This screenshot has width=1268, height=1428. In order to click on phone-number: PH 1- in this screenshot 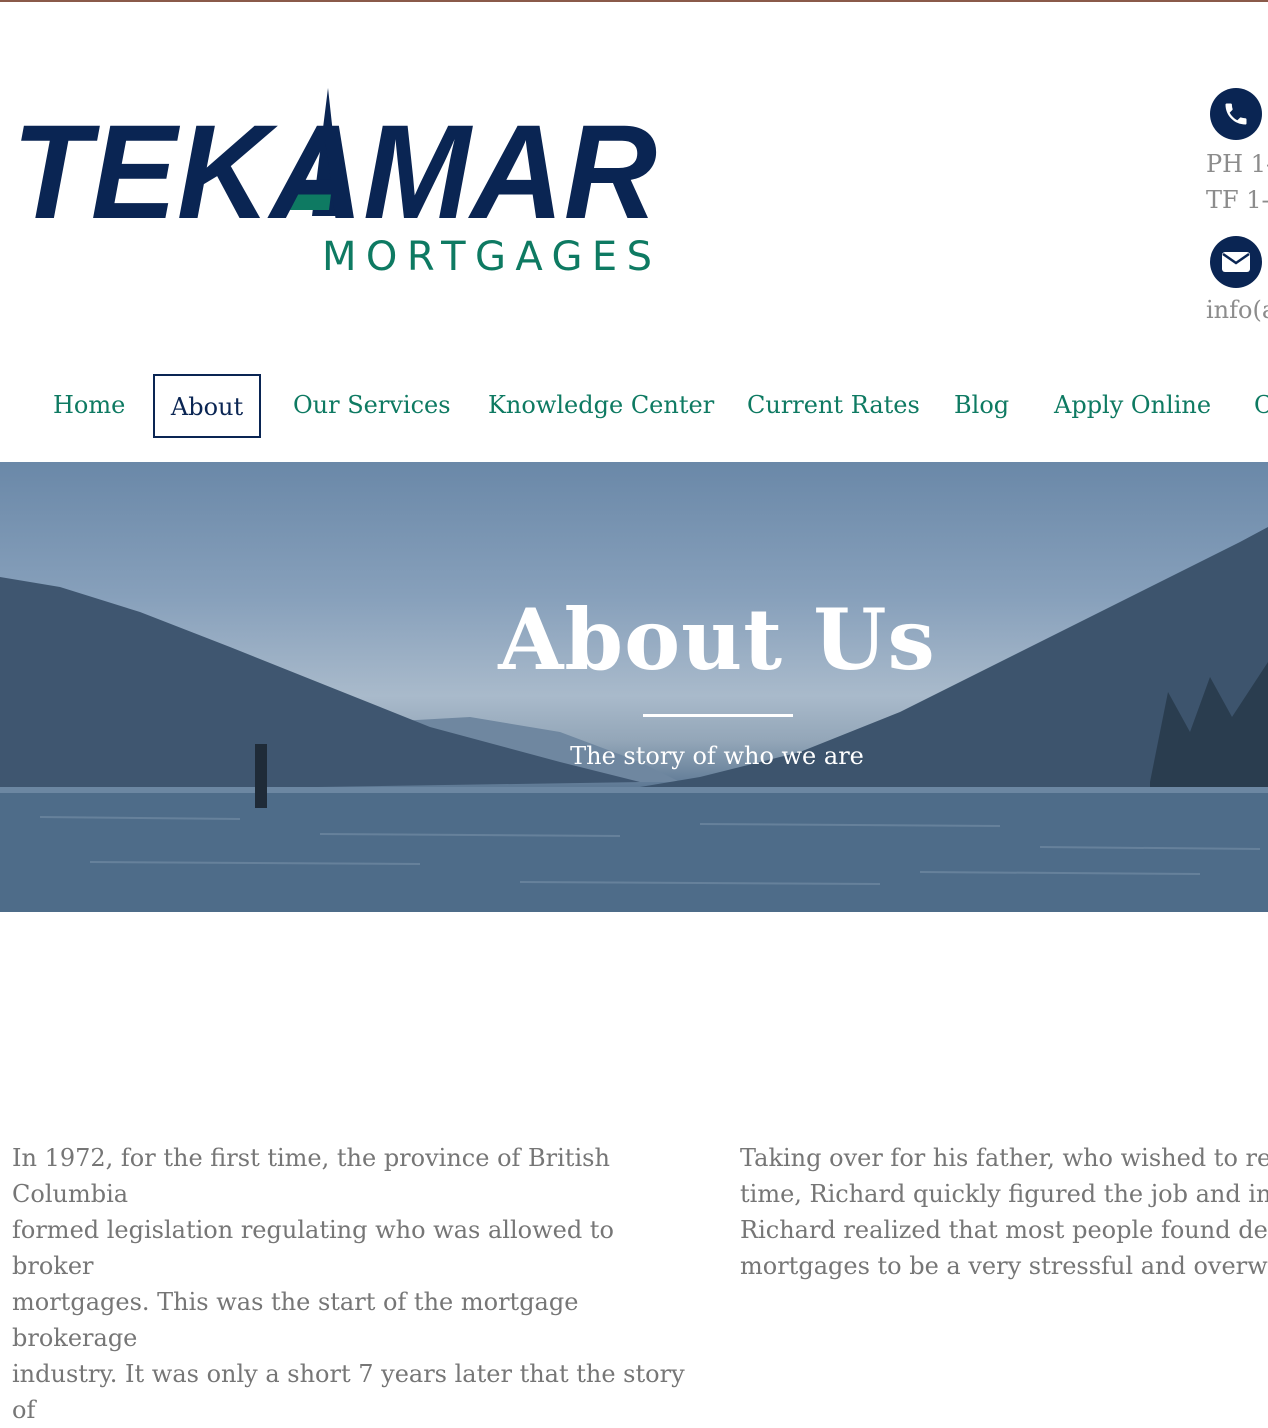, I will do `click(1237, 164)`.